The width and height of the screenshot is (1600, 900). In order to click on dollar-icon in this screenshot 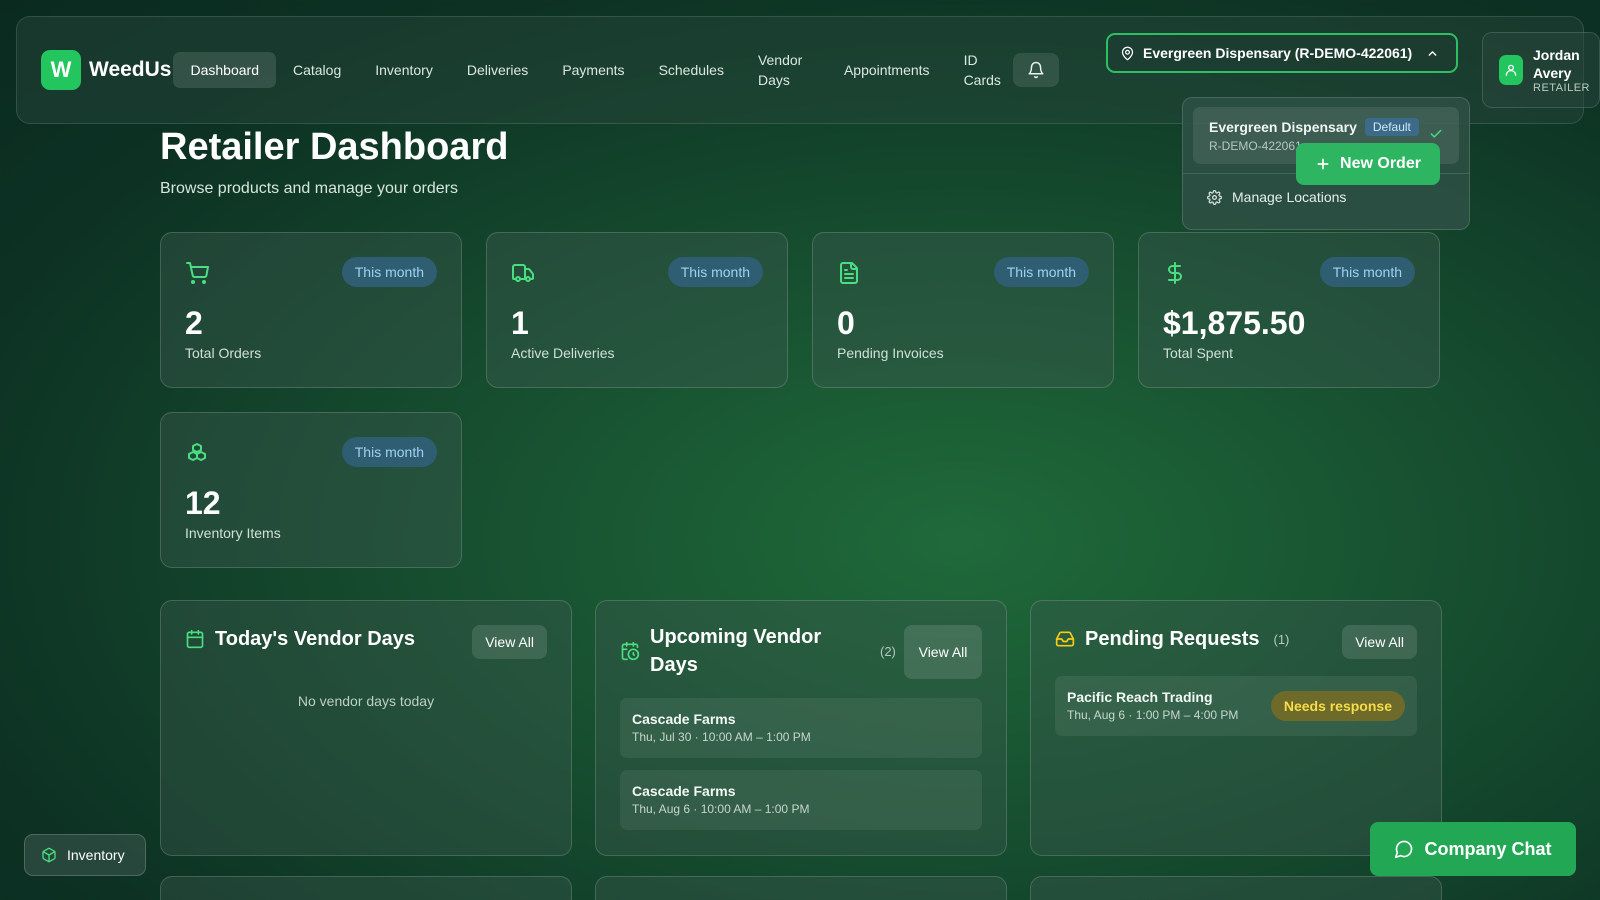, I will do `click(1175, 273)`.